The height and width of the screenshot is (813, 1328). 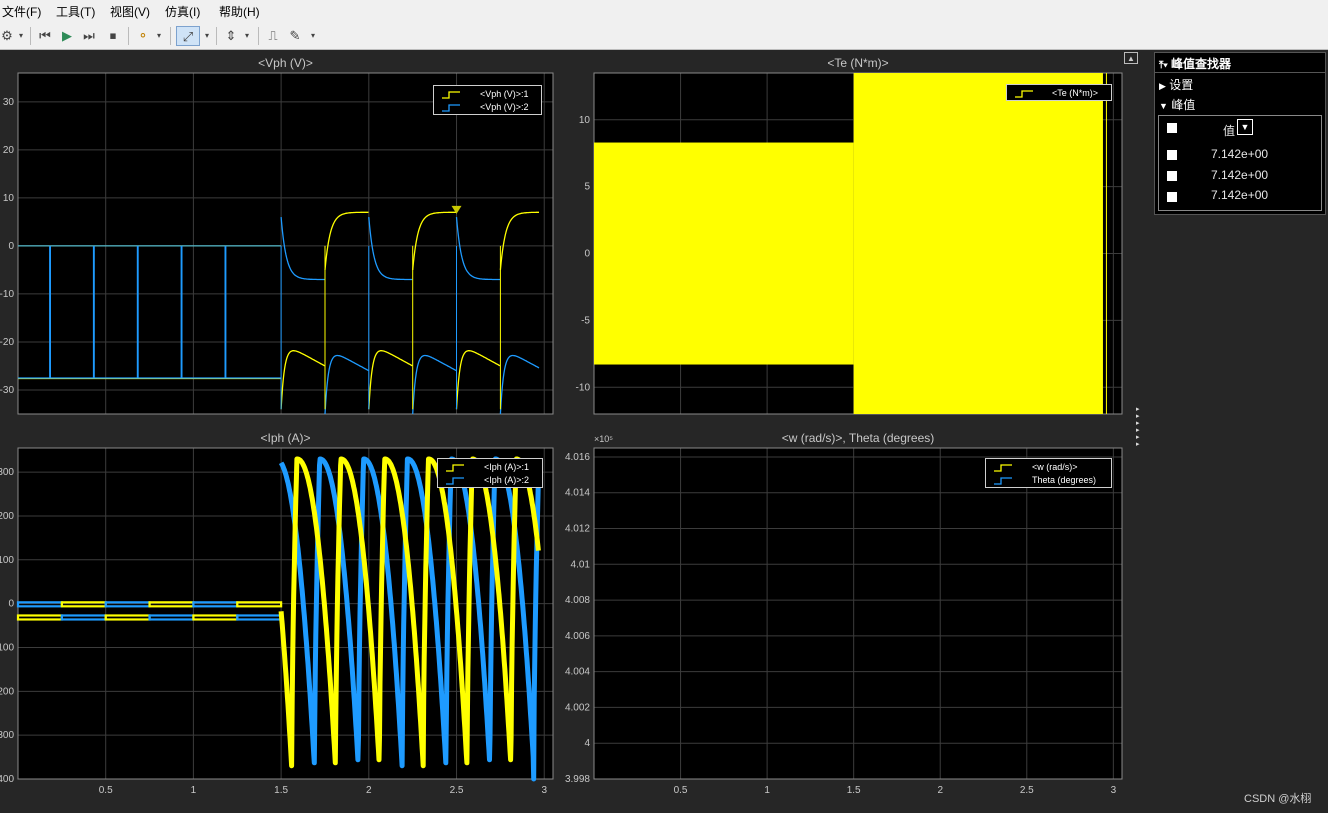 I want to click on settings-label: 设置, so click(x=1181, y=85).